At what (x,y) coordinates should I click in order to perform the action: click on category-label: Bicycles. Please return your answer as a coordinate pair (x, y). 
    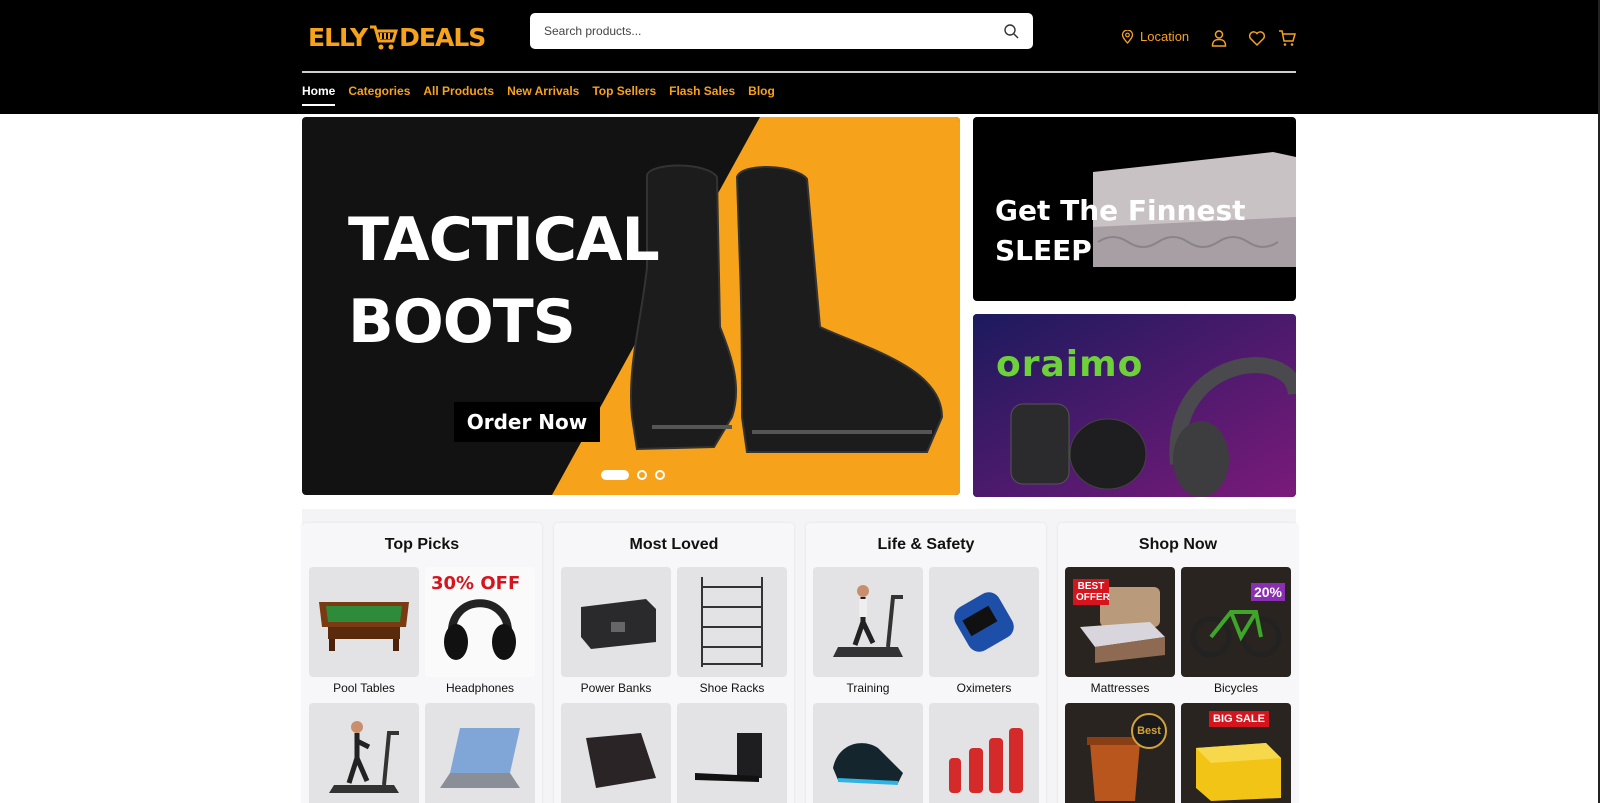
    Looking at the image, I should click on (1235, 688).